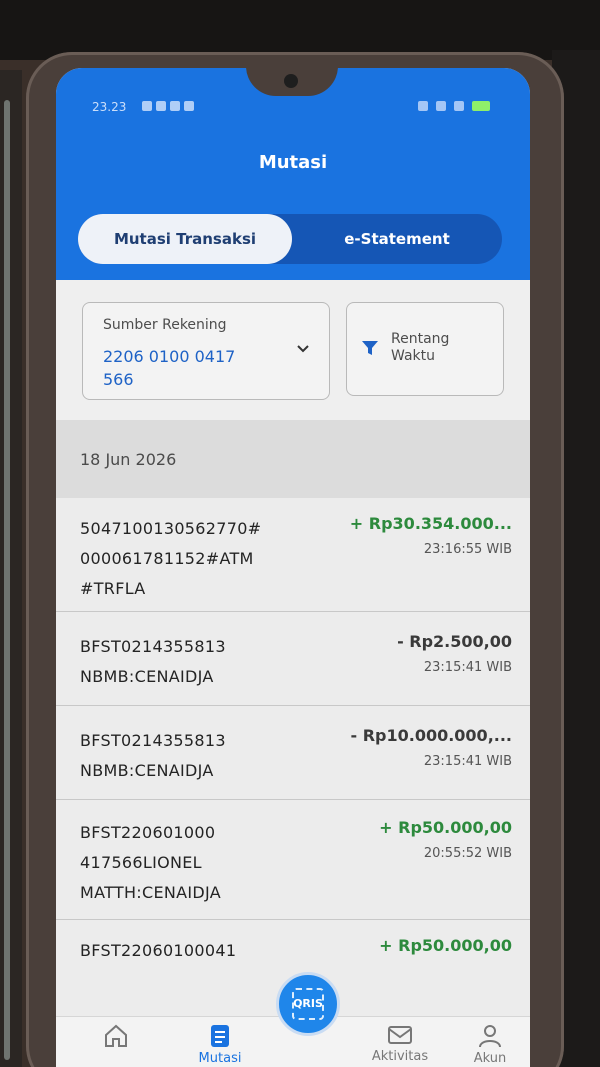 The height and width of the screenshot is (1067, 600). What do you see at coordinates (165, 325) in the screenshot?
I see `source-account-label: Sumber Rekening` at bounding box center [165, 325].